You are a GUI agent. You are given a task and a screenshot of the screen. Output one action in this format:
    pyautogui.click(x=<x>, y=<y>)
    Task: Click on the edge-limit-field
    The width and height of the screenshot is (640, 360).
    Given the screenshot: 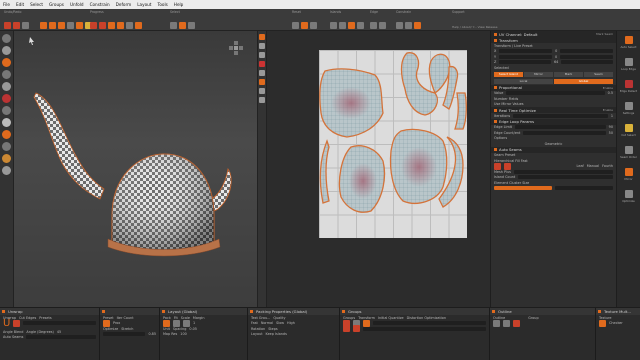 What is the action you would take?
    pyautogui.click(x=560, y=127)
    